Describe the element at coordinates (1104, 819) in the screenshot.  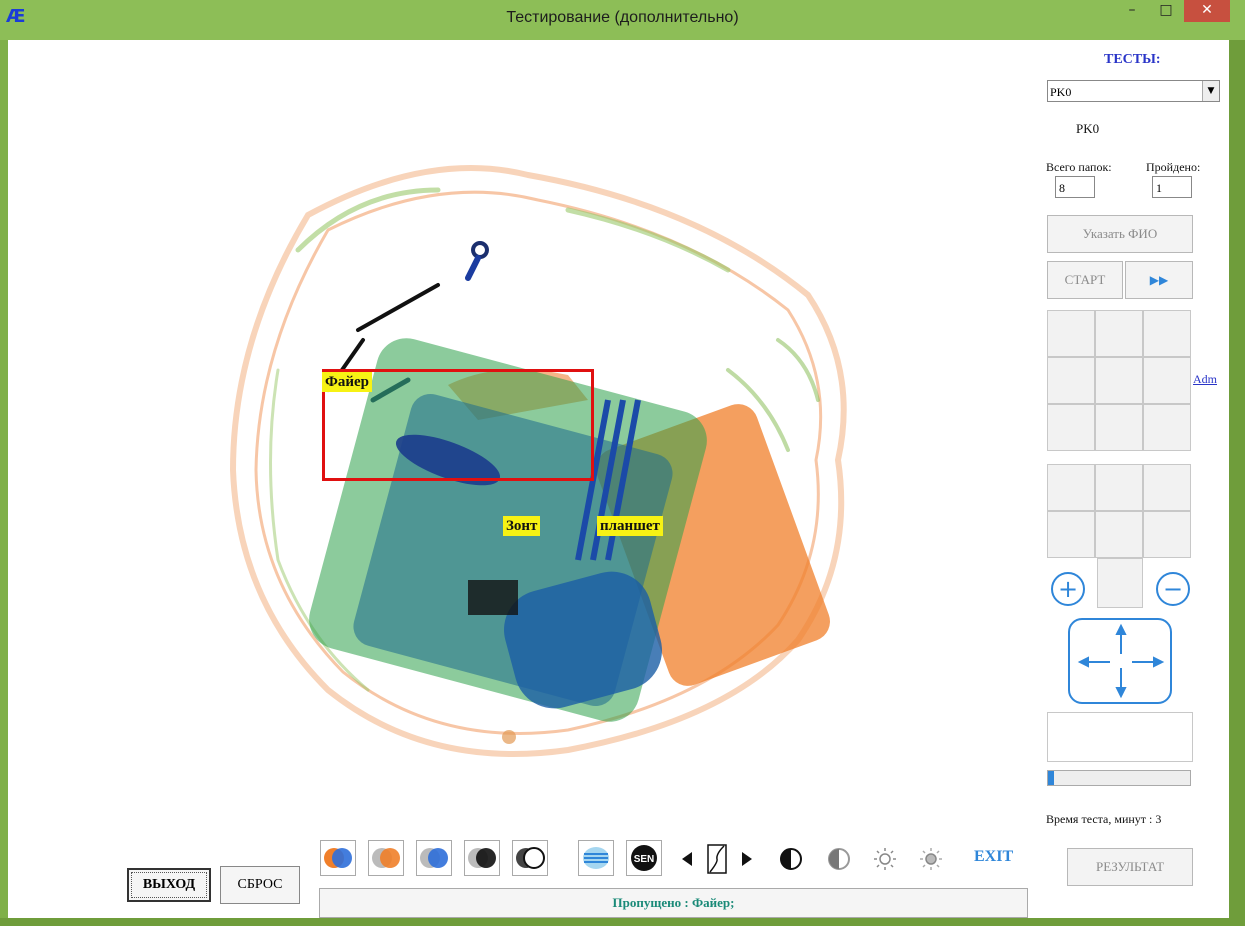
I see `test-time-label: Время теста, минут : 3` at that location.